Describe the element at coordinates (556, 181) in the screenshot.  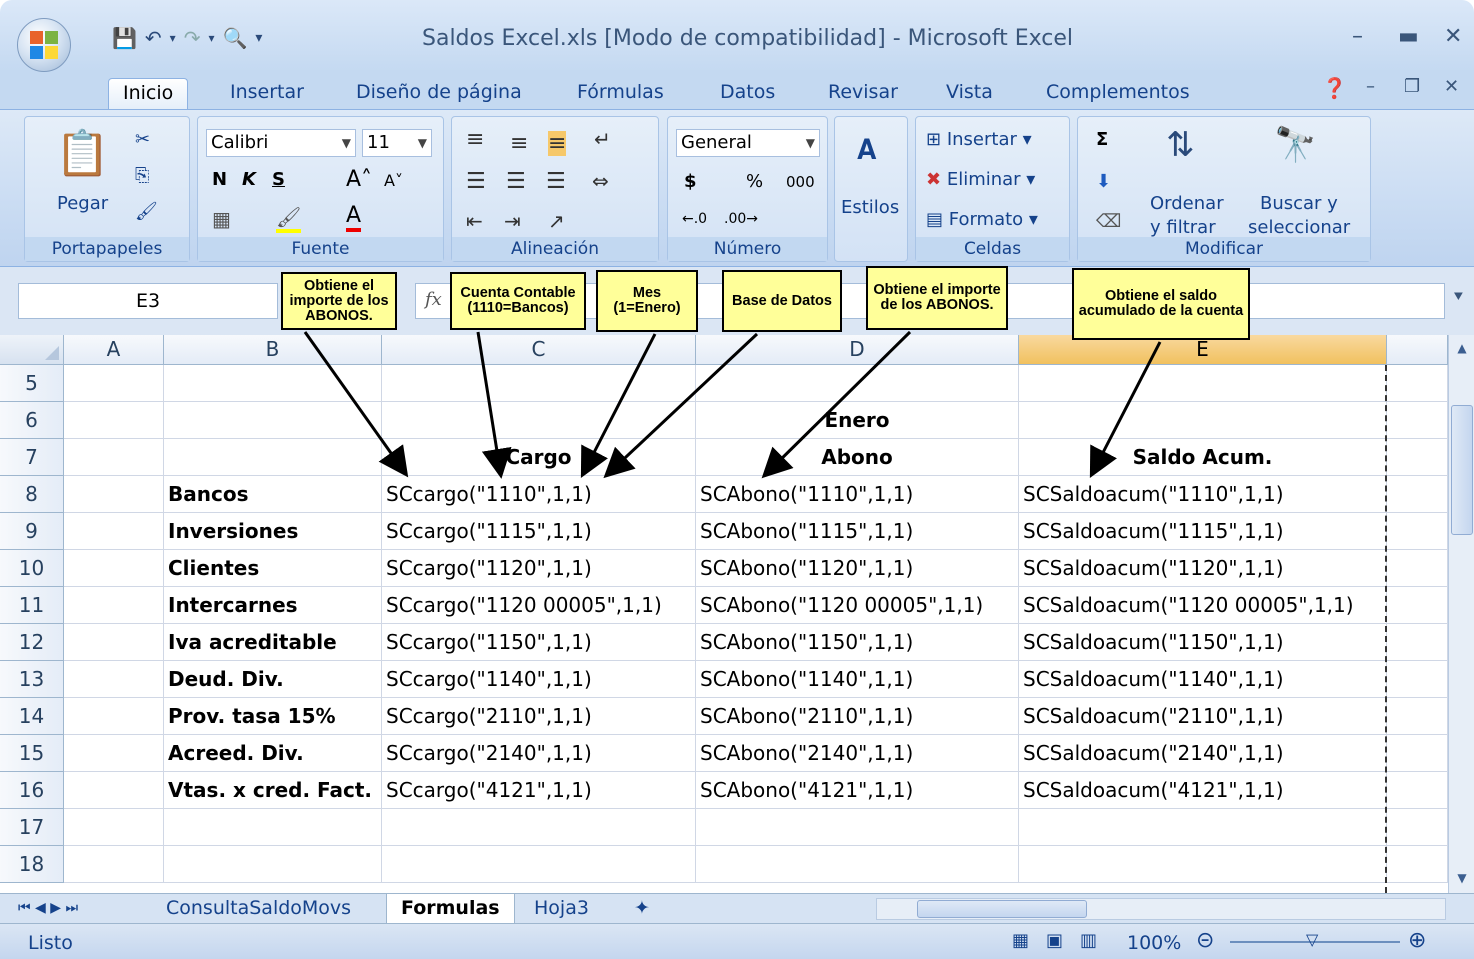
I see `align-right-icon: ☰` at that location.